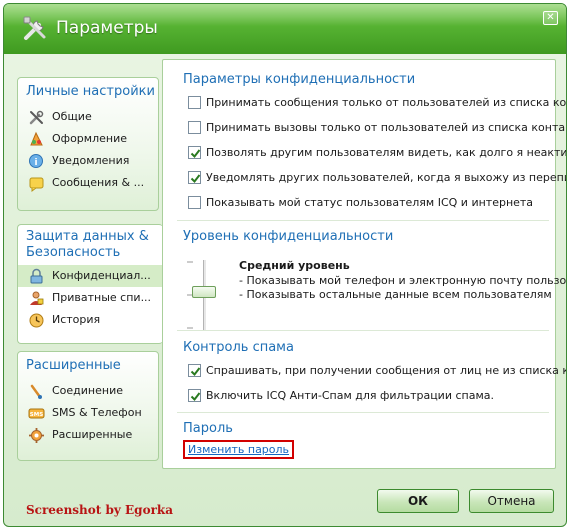 This screenshot has width=570, height=530. Describe the element at coordinates (72, 116) in the screenshot. I see `sidebar-item-label: Общие` at that location.